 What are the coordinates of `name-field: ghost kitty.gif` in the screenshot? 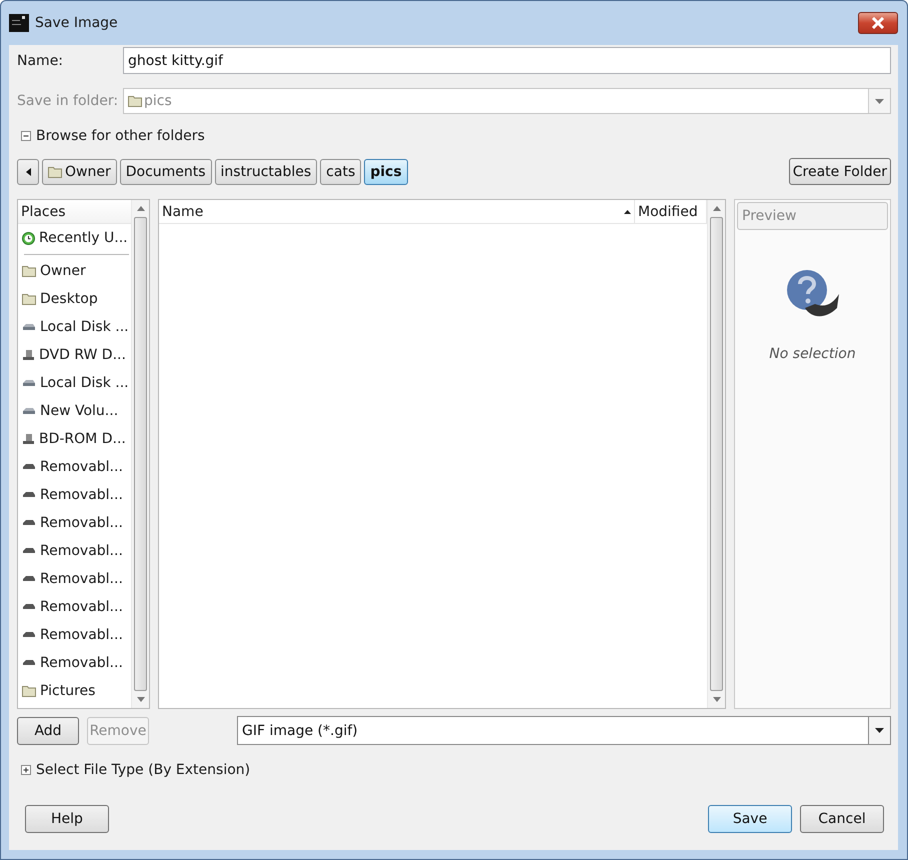 It's located at (507, 60).